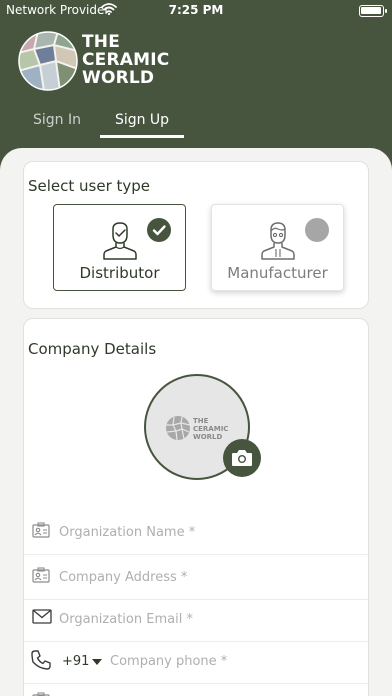 Image resolution: width=392 pixels, height=696 pixels. I want to click on auth-tabs: Sign In Sign Up, so click(196, 123).